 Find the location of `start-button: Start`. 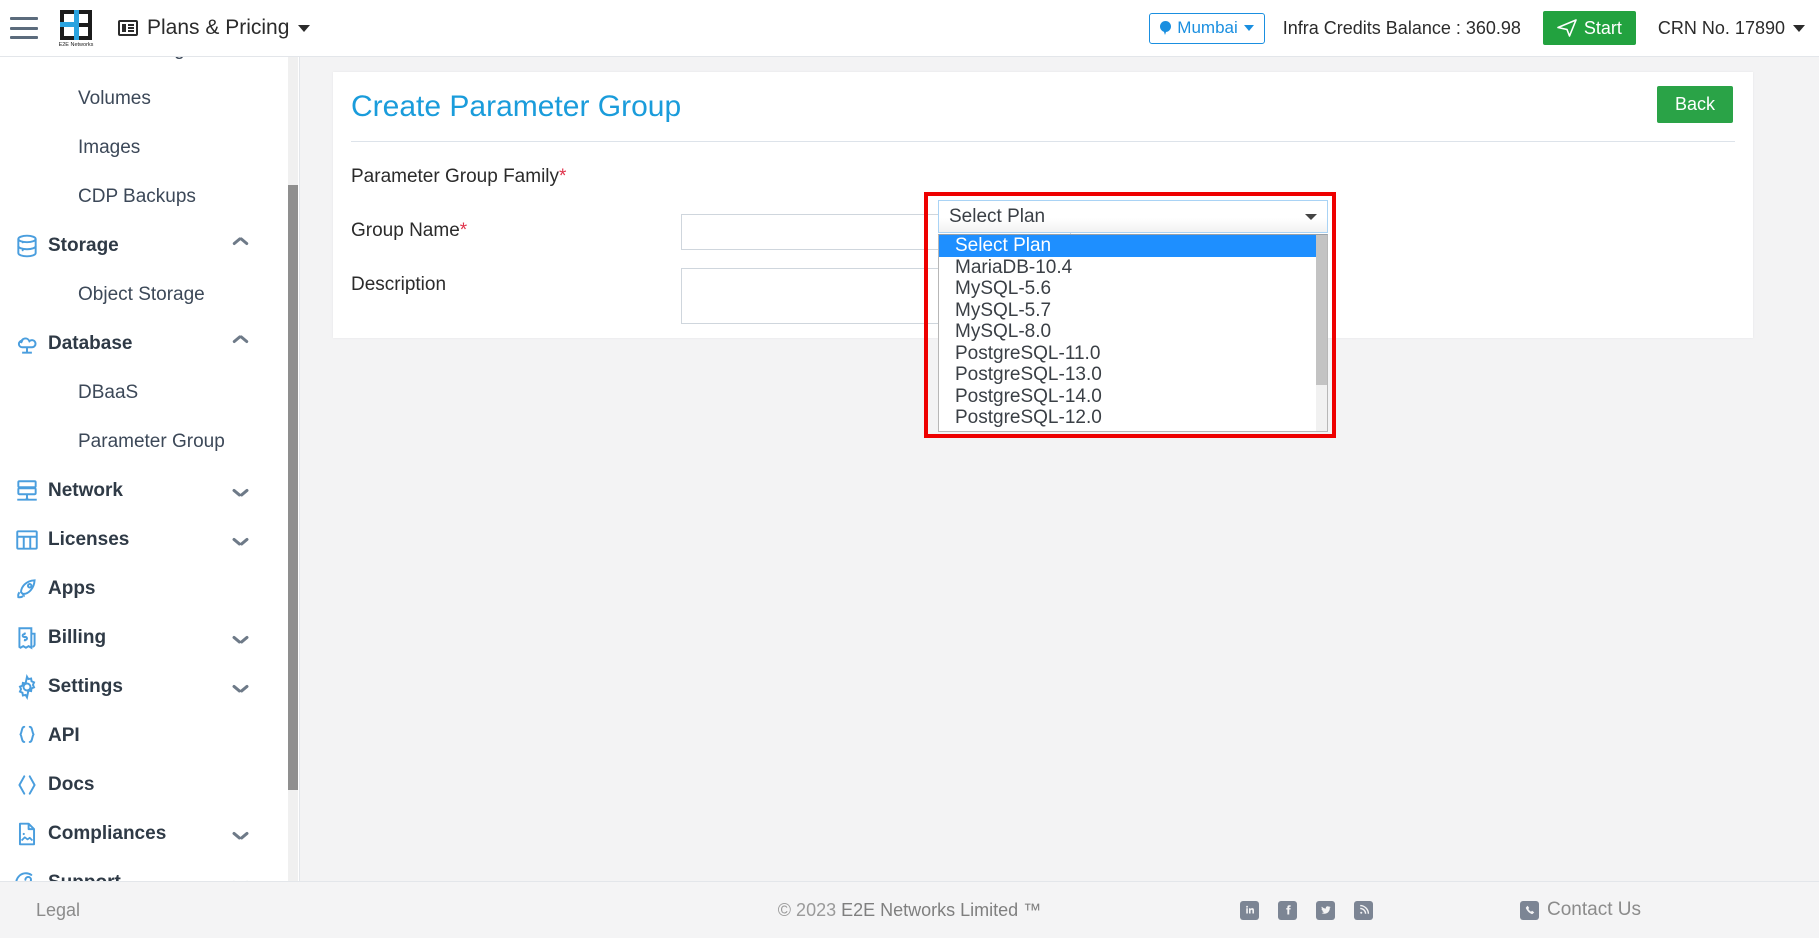

start-button: Start is located at coordinates (1589, 28).